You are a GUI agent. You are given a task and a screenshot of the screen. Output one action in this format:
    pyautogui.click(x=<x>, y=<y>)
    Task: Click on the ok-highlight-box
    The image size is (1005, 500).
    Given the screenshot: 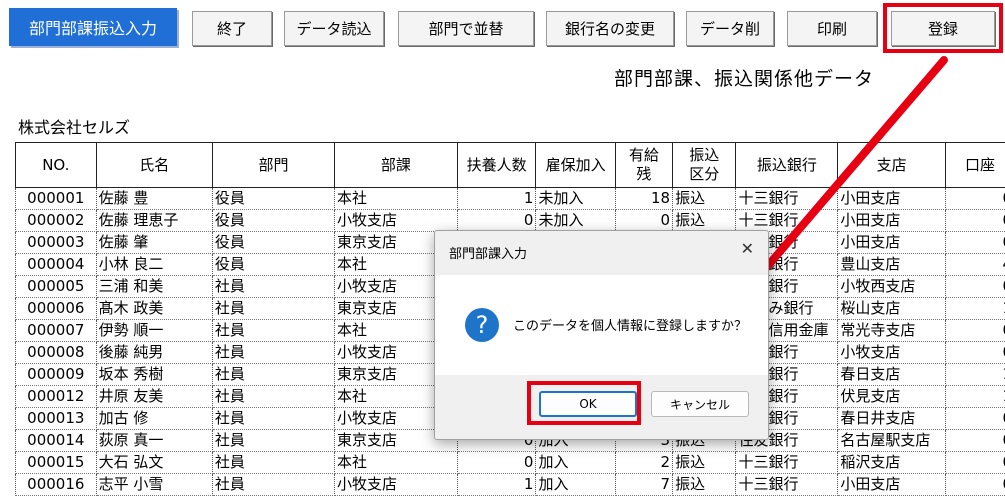 What is the action you would take?
    pyautogui.click(x=584, y=403)
    